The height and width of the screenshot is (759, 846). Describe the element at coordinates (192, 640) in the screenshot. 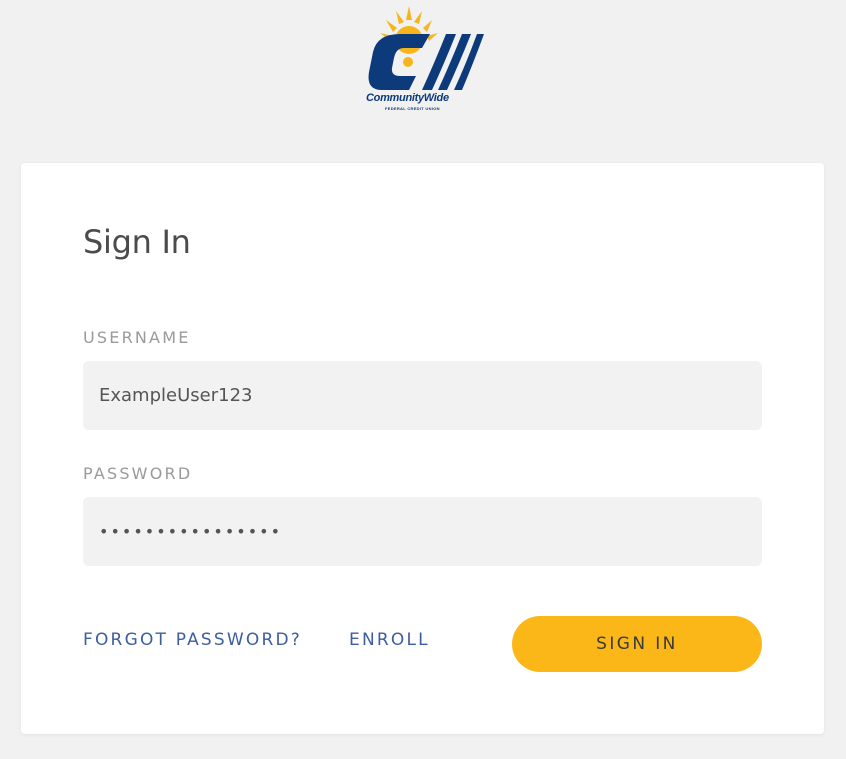

I see `forgot-password-link: FORGOT PASSWORD?` at that location.